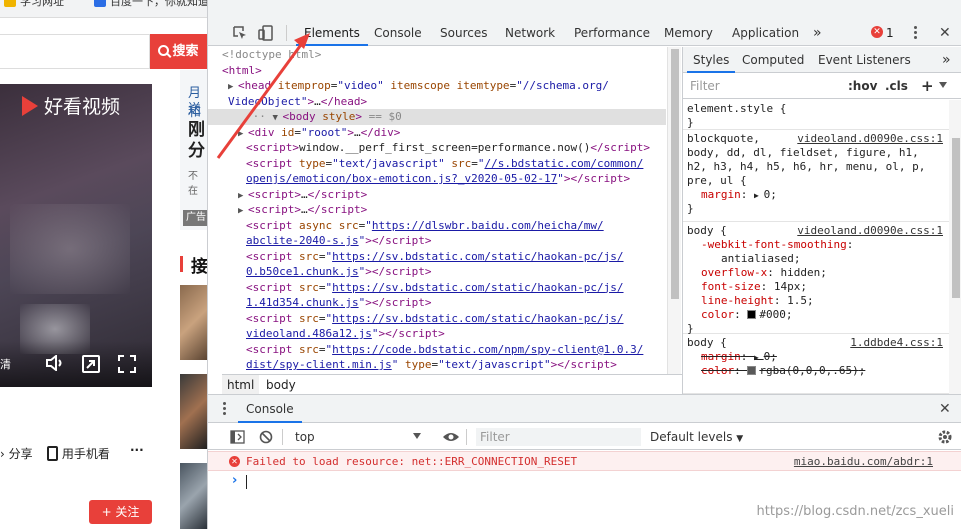 The height and width of the screenshot is (529, 961). Describe the element at coordinates (927, 86) in the screenshot. I see `new-style-rule-button: +` at that location.